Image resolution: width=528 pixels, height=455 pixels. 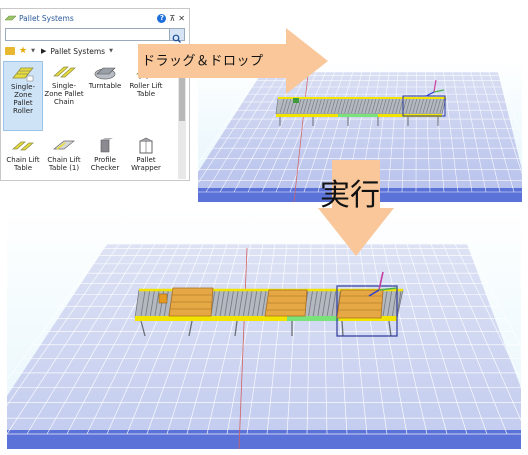 What do you see at coordinates (95, 19) in the screenshot?
I see `panel-title-bar: Pallet Systems ? ⊼ ✕` at bounding box center [95, 19].